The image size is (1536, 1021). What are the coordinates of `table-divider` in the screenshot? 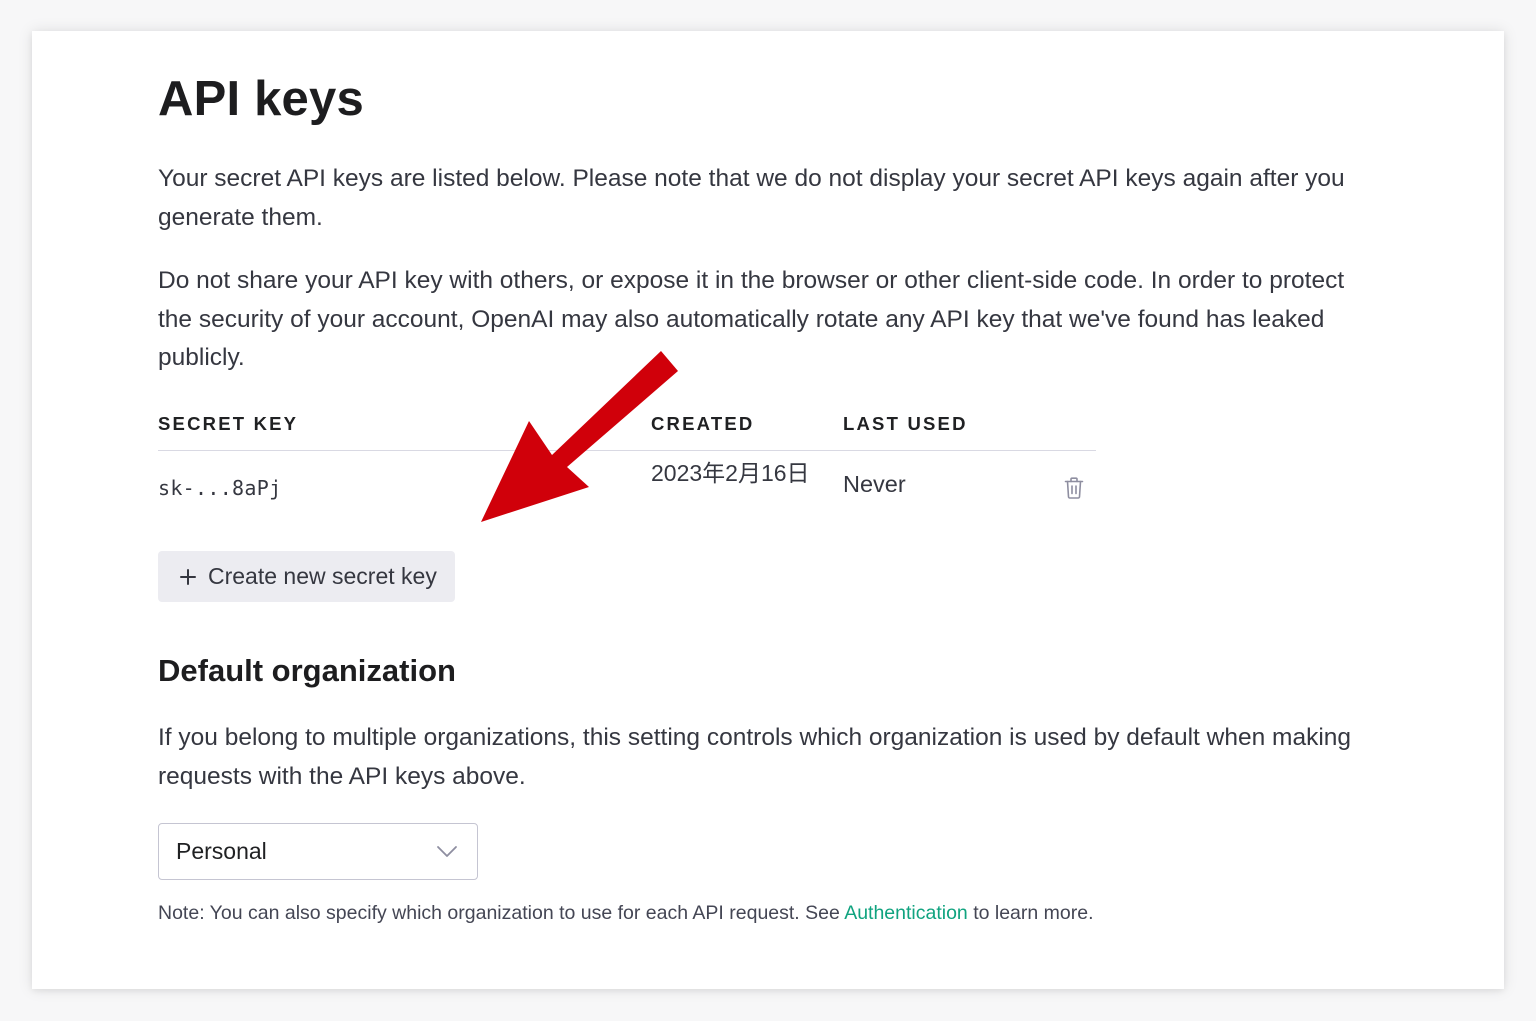 It's located at (627, 450).